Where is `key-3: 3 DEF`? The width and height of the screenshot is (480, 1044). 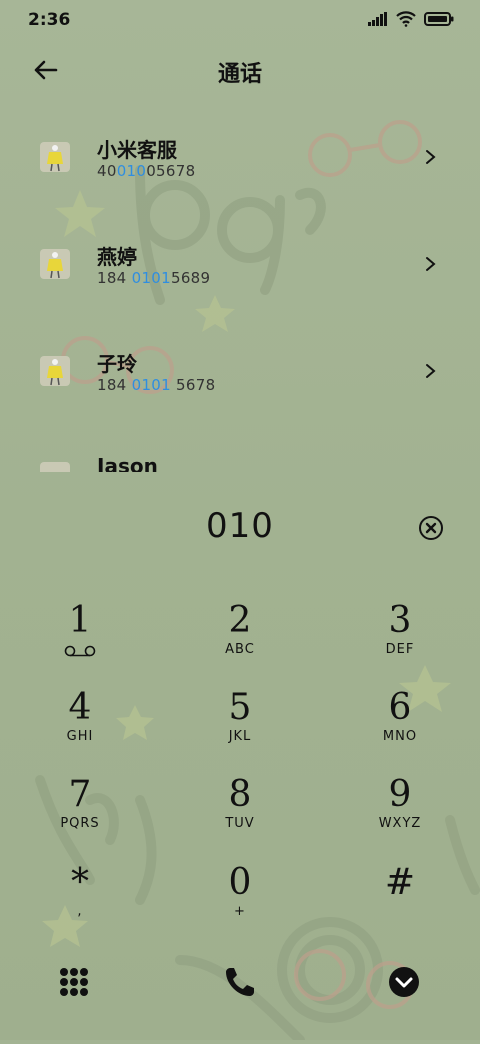 key-3: 3 DEF is located at coordinates (400, 641).